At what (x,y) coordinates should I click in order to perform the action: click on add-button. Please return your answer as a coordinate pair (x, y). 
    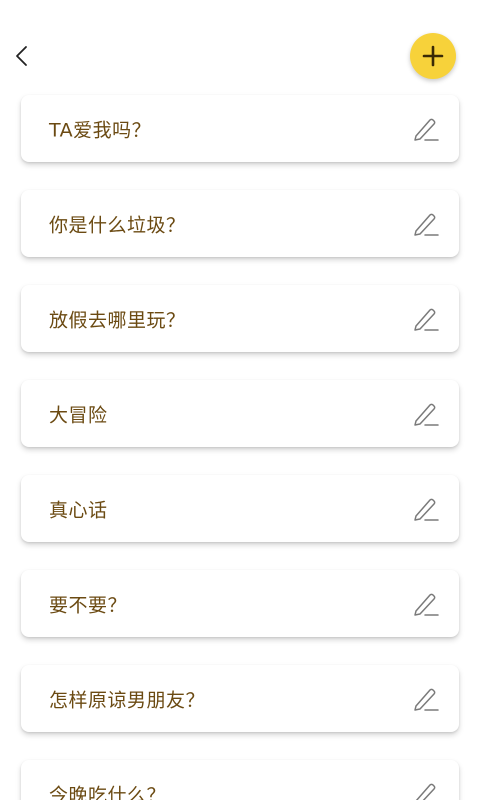
    Looking at the image, I should click on (433, 56).